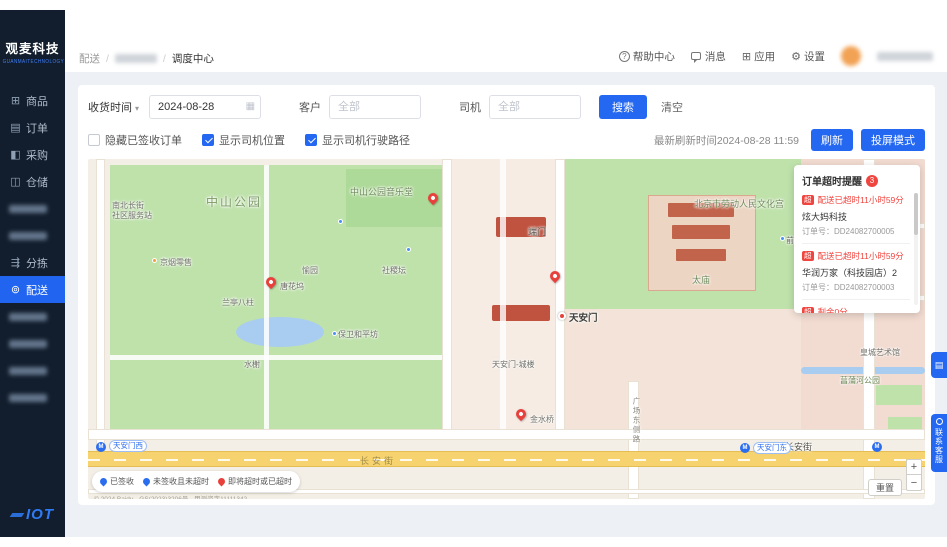 The image size is (947, 547). I want to click on filter-row: 收货时间 客户 司机 搜索 清空, so click(506, 107).